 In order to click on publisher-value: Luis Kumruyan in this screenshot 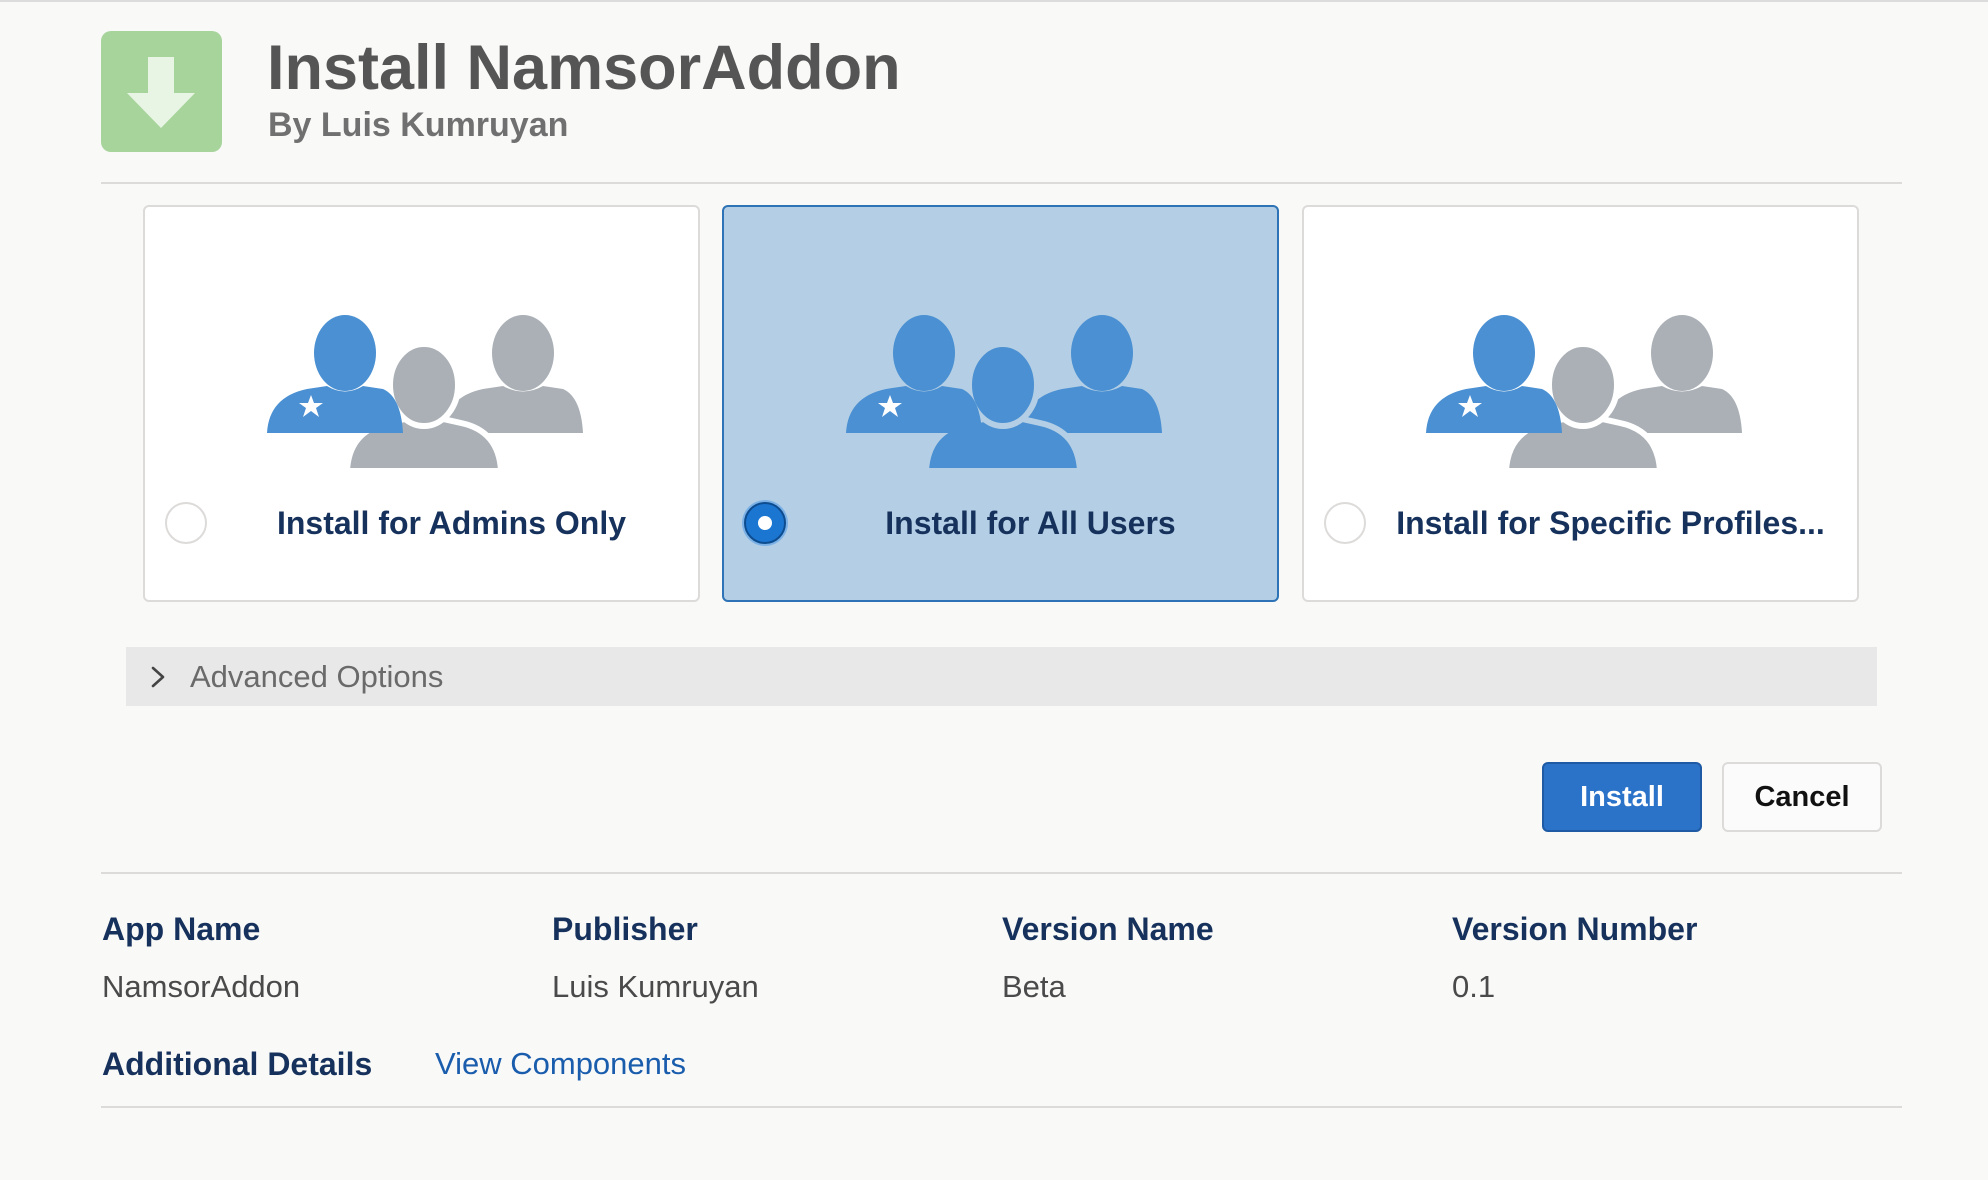, I will do `click(655, 986)`.